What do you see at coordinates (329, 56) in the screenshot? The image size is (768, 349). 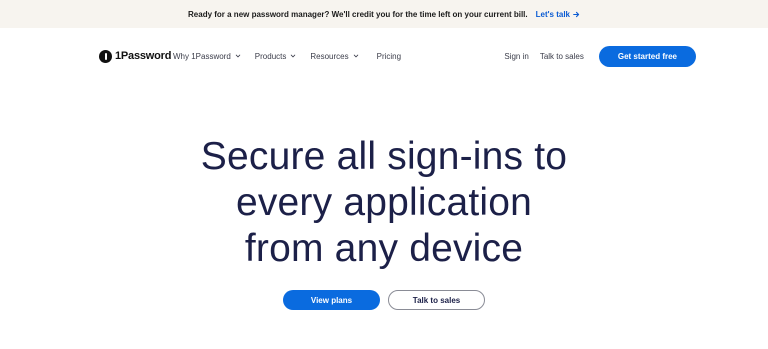 I see `nav-item-label: Resources` at bounding box center [329, 56].